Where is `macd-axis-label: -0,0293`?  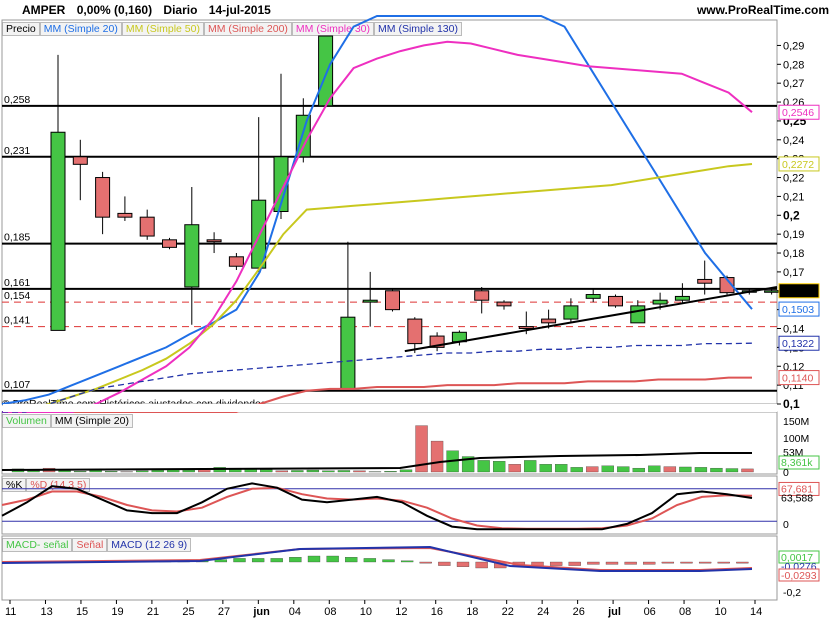
macd-axis-label: -0,0293 is located at coordinates (799, 576).